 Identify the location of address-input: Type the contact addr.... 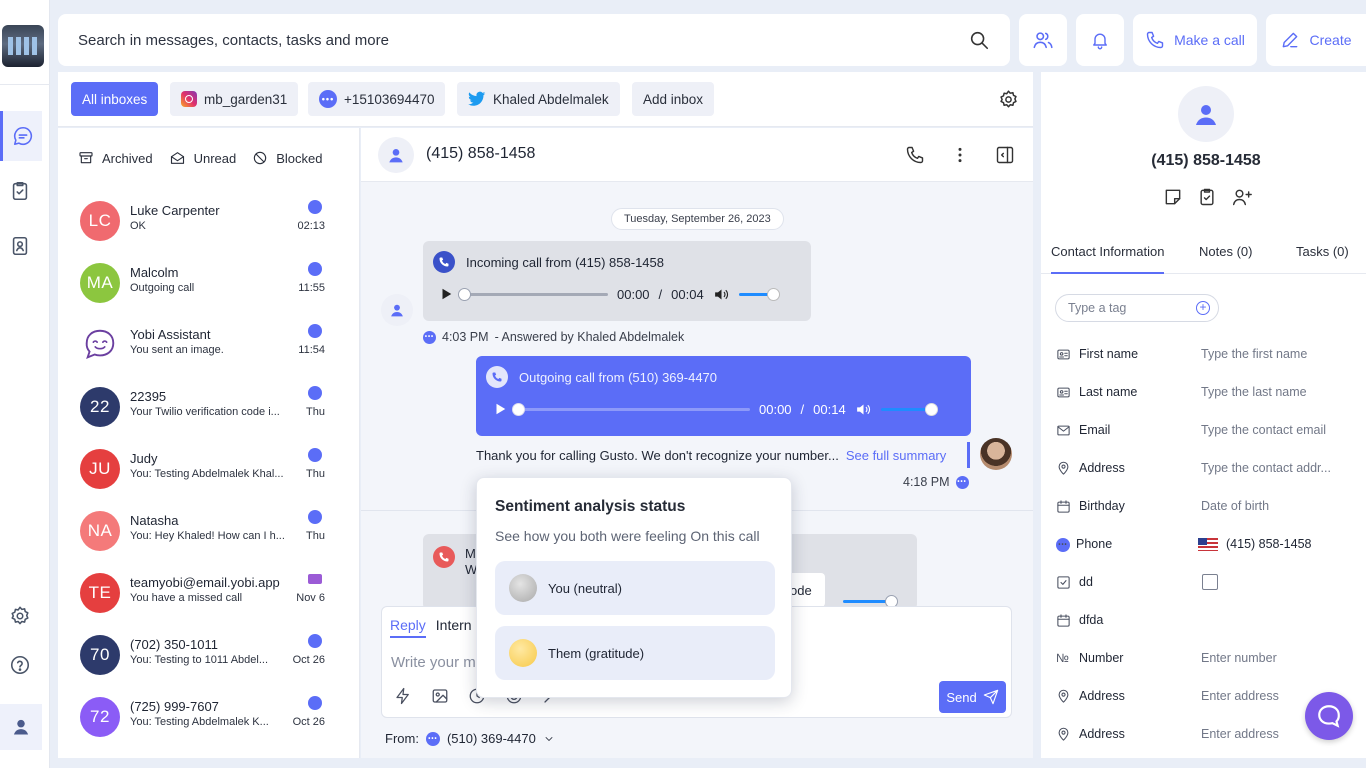
(1266, 468).